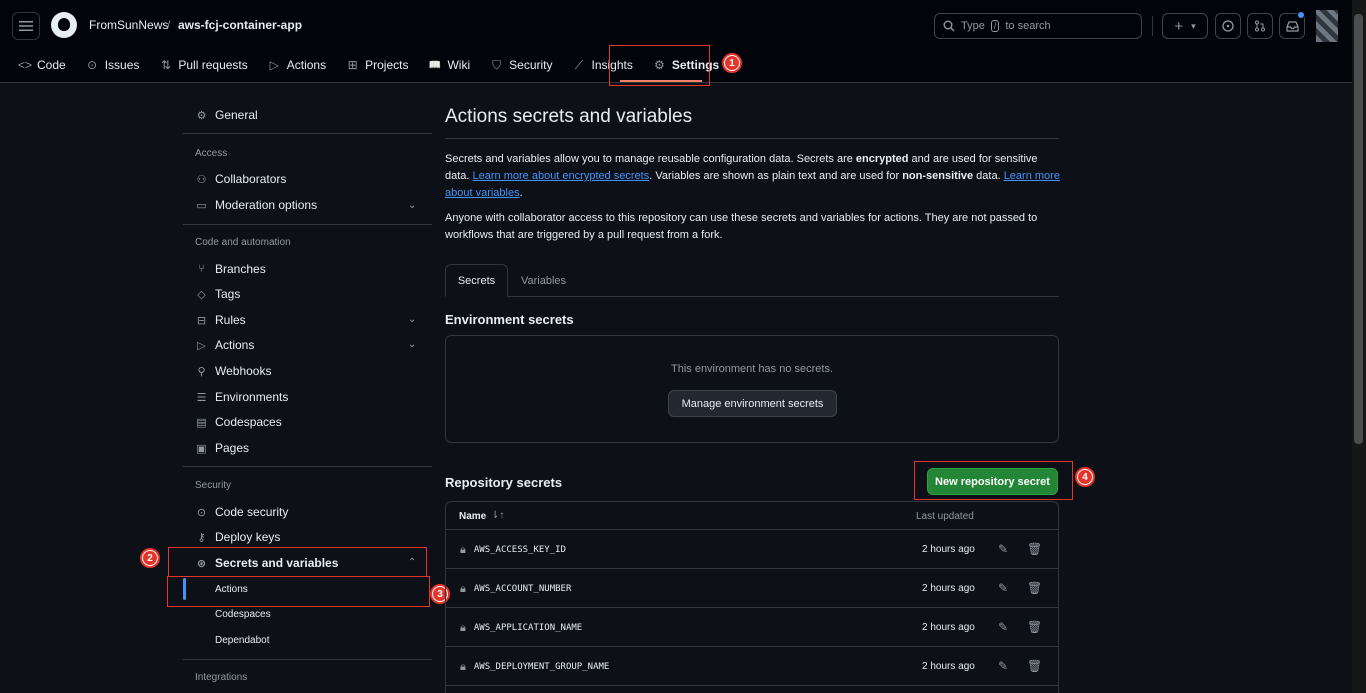  What do you see at coordinates (449, 65) in the screenshot?
I see `tab-wiki: 📖 Wiki` at bounding box center [449, 65].